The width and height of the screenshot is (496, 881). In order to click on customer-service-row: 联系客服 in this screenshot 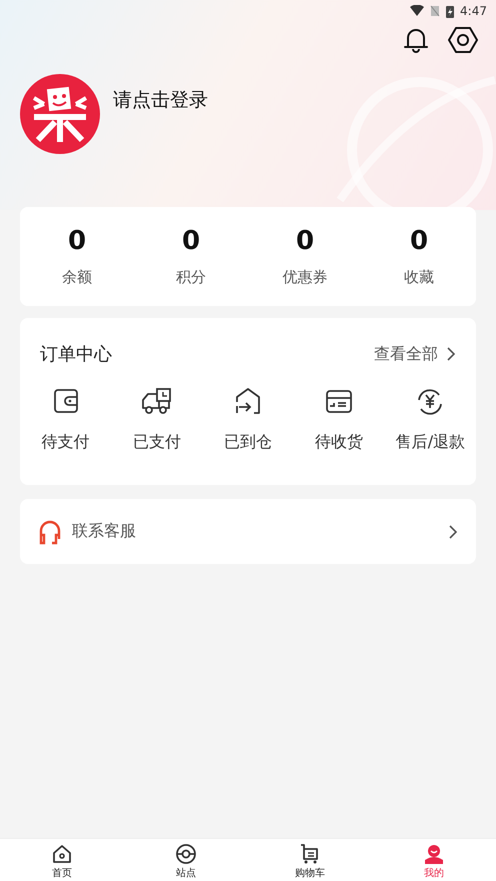, I will do `click(248, 531)`.